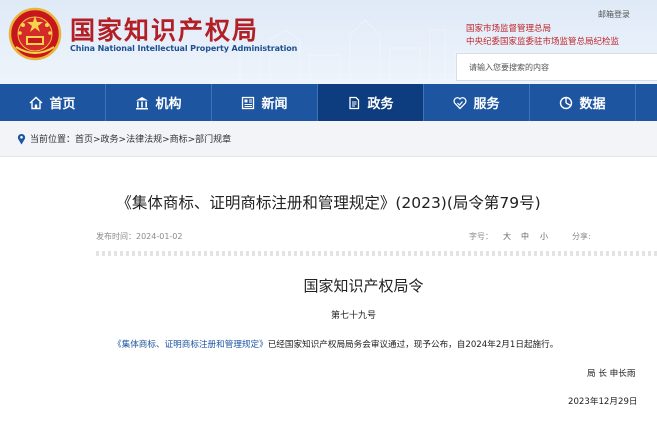  I want to click on document-heading: 国家知识产权局令, so click(363, 286).